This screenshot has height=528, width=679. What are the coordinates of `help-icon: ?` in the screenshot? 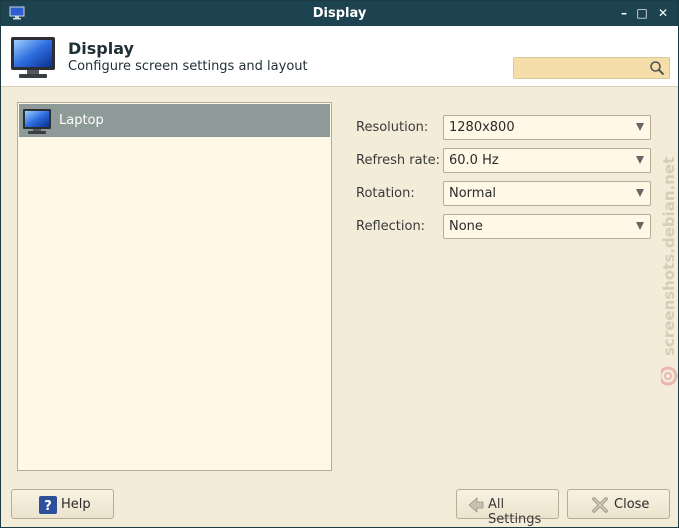 It's located at (48, 505).